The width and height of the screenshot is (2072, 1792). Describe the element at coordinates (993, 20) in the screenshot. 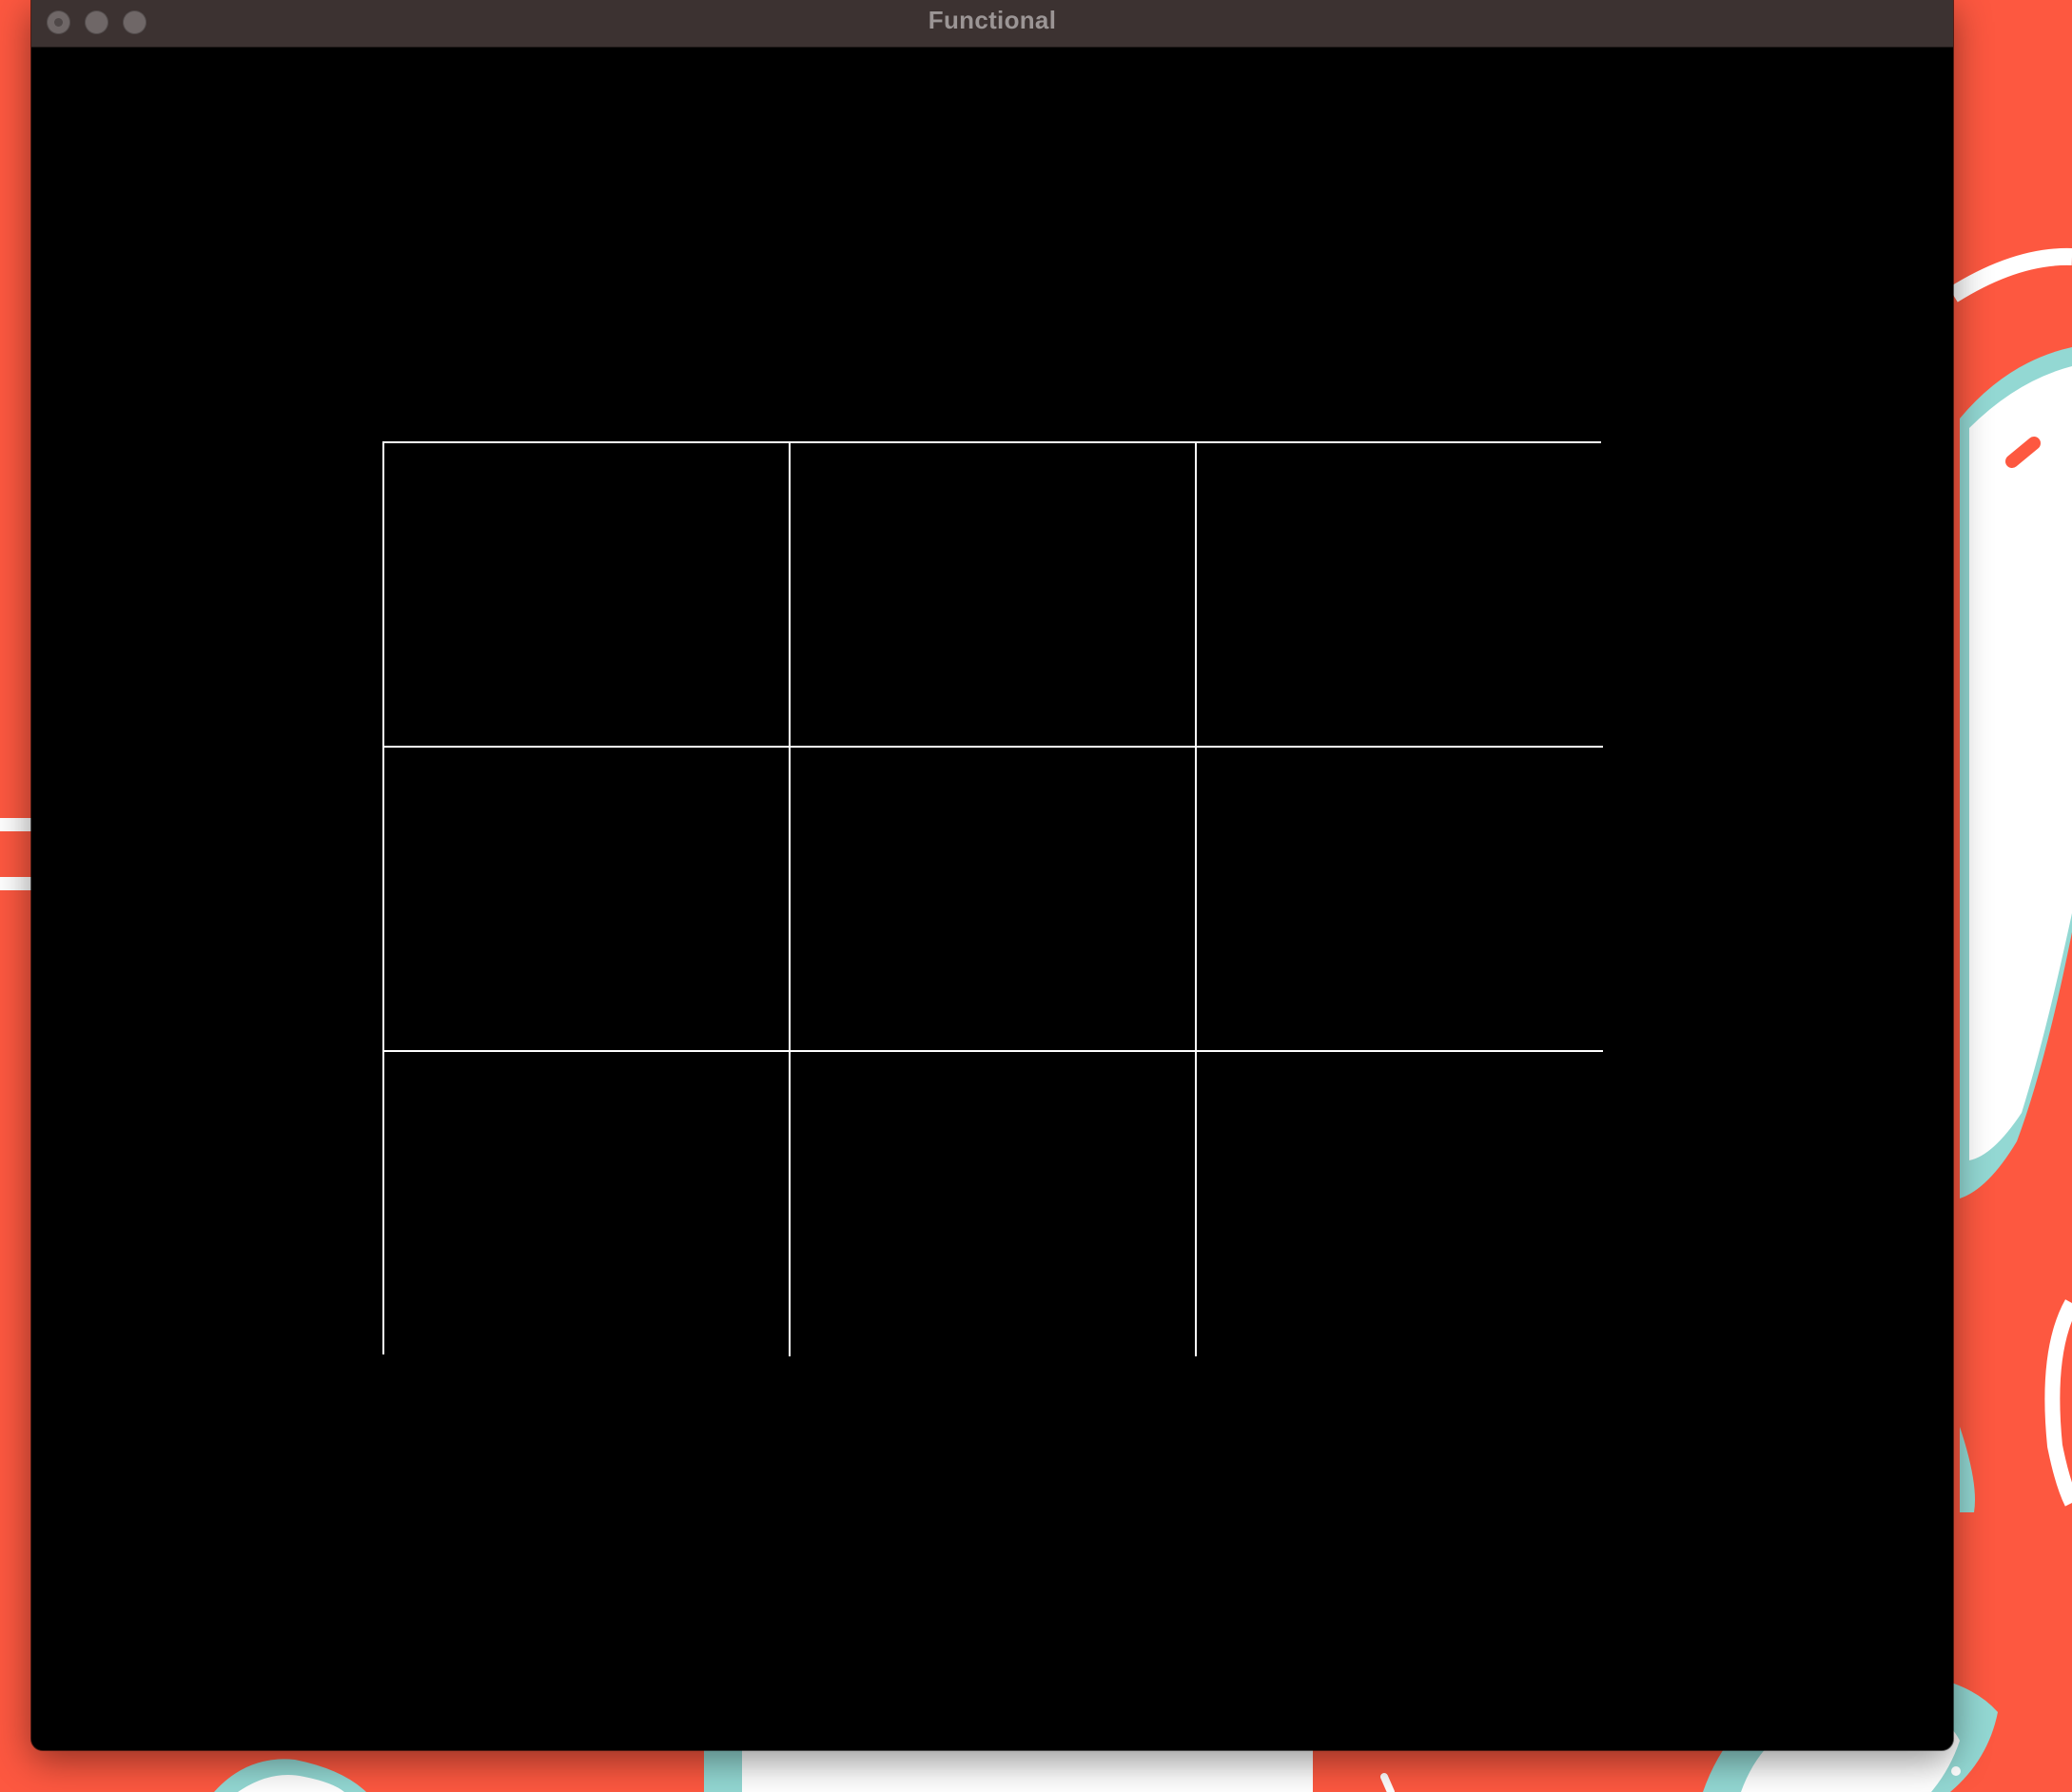

I see `window-title: Functional` at that location.